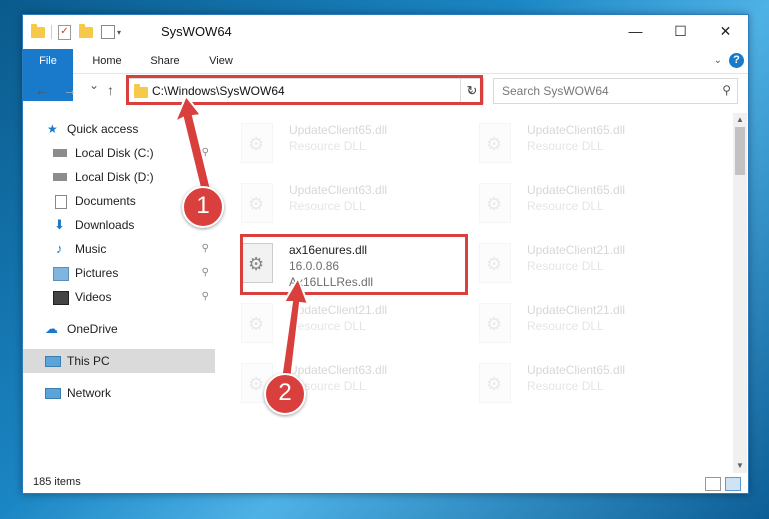  Describe the element at coordinates (294, 332) in the screenshot. I see `arrow-step2` at that location.